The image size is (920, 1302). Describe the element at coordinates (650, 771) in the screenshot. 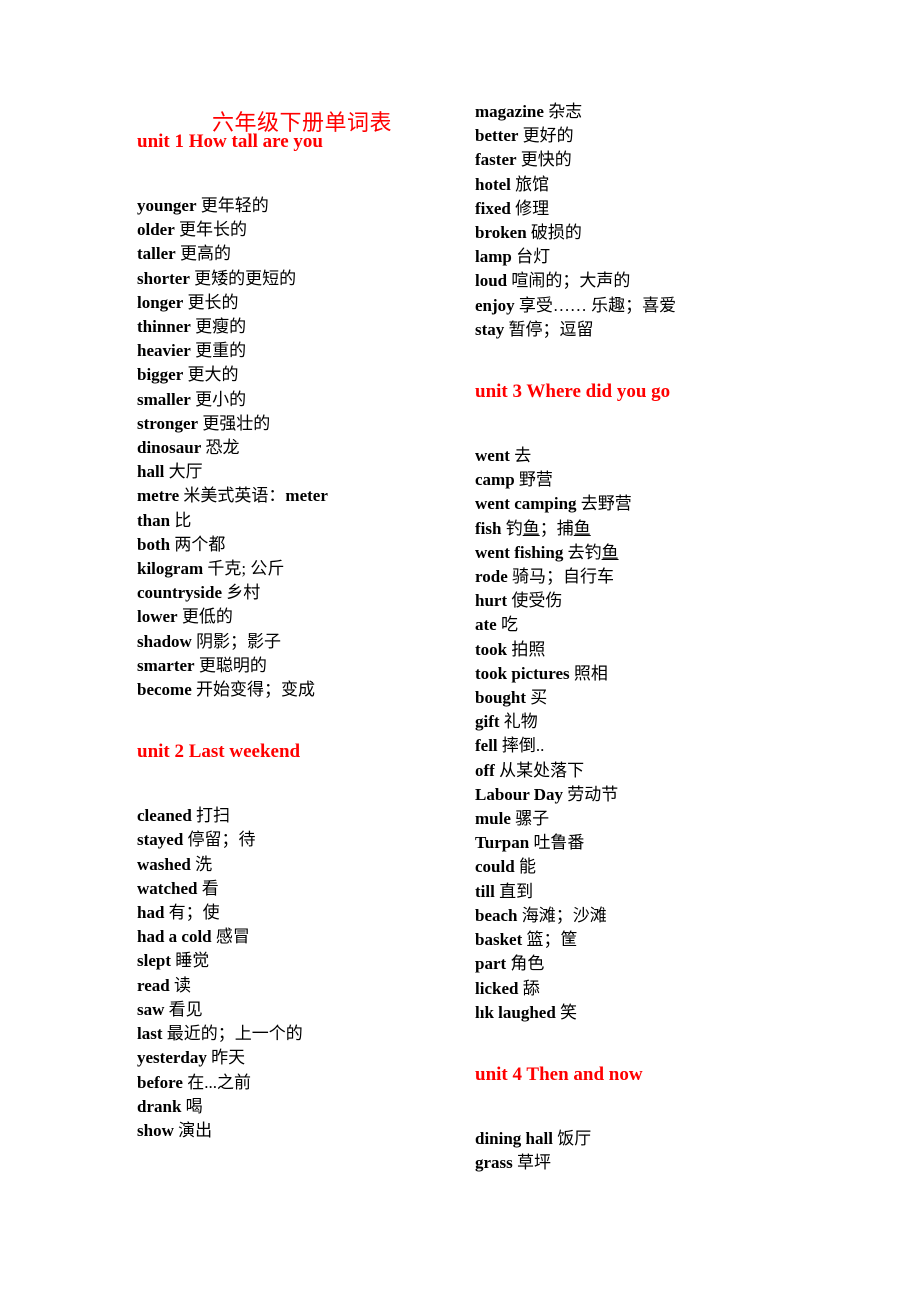

I see `word-entry: off 从某处落下` at that location.